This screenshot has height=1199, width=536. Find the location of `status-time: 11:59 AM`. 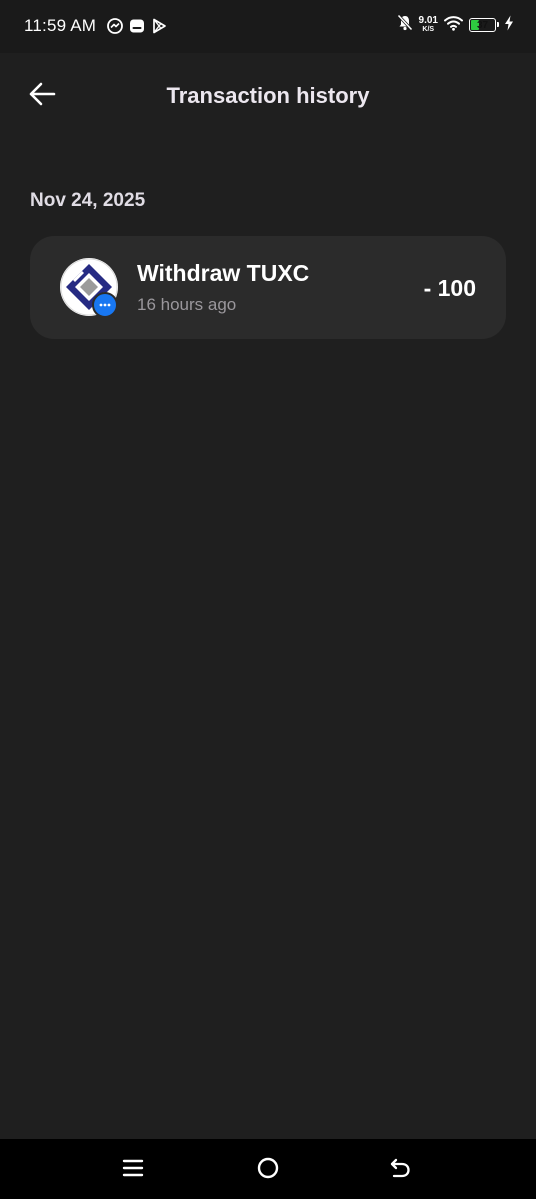

status-time: 11:59 AM is located at coordinates (60, 25).